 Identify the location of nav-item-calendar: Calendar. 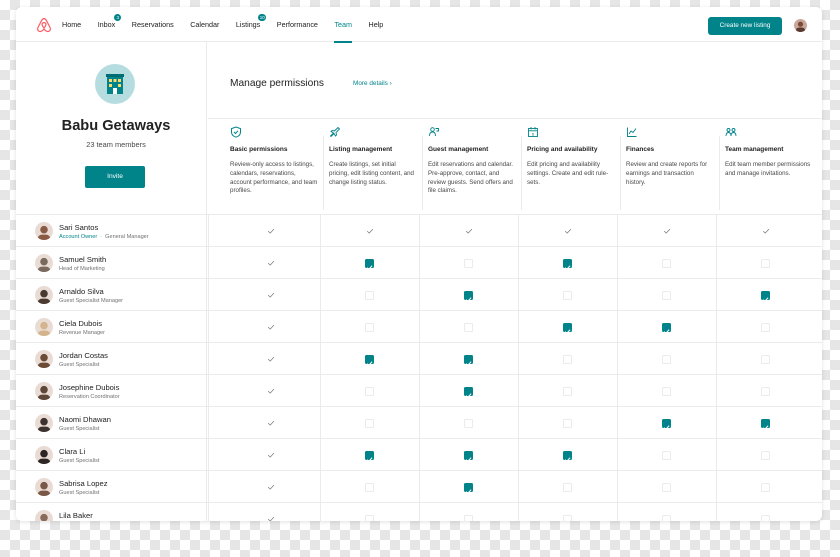
(204, 24).